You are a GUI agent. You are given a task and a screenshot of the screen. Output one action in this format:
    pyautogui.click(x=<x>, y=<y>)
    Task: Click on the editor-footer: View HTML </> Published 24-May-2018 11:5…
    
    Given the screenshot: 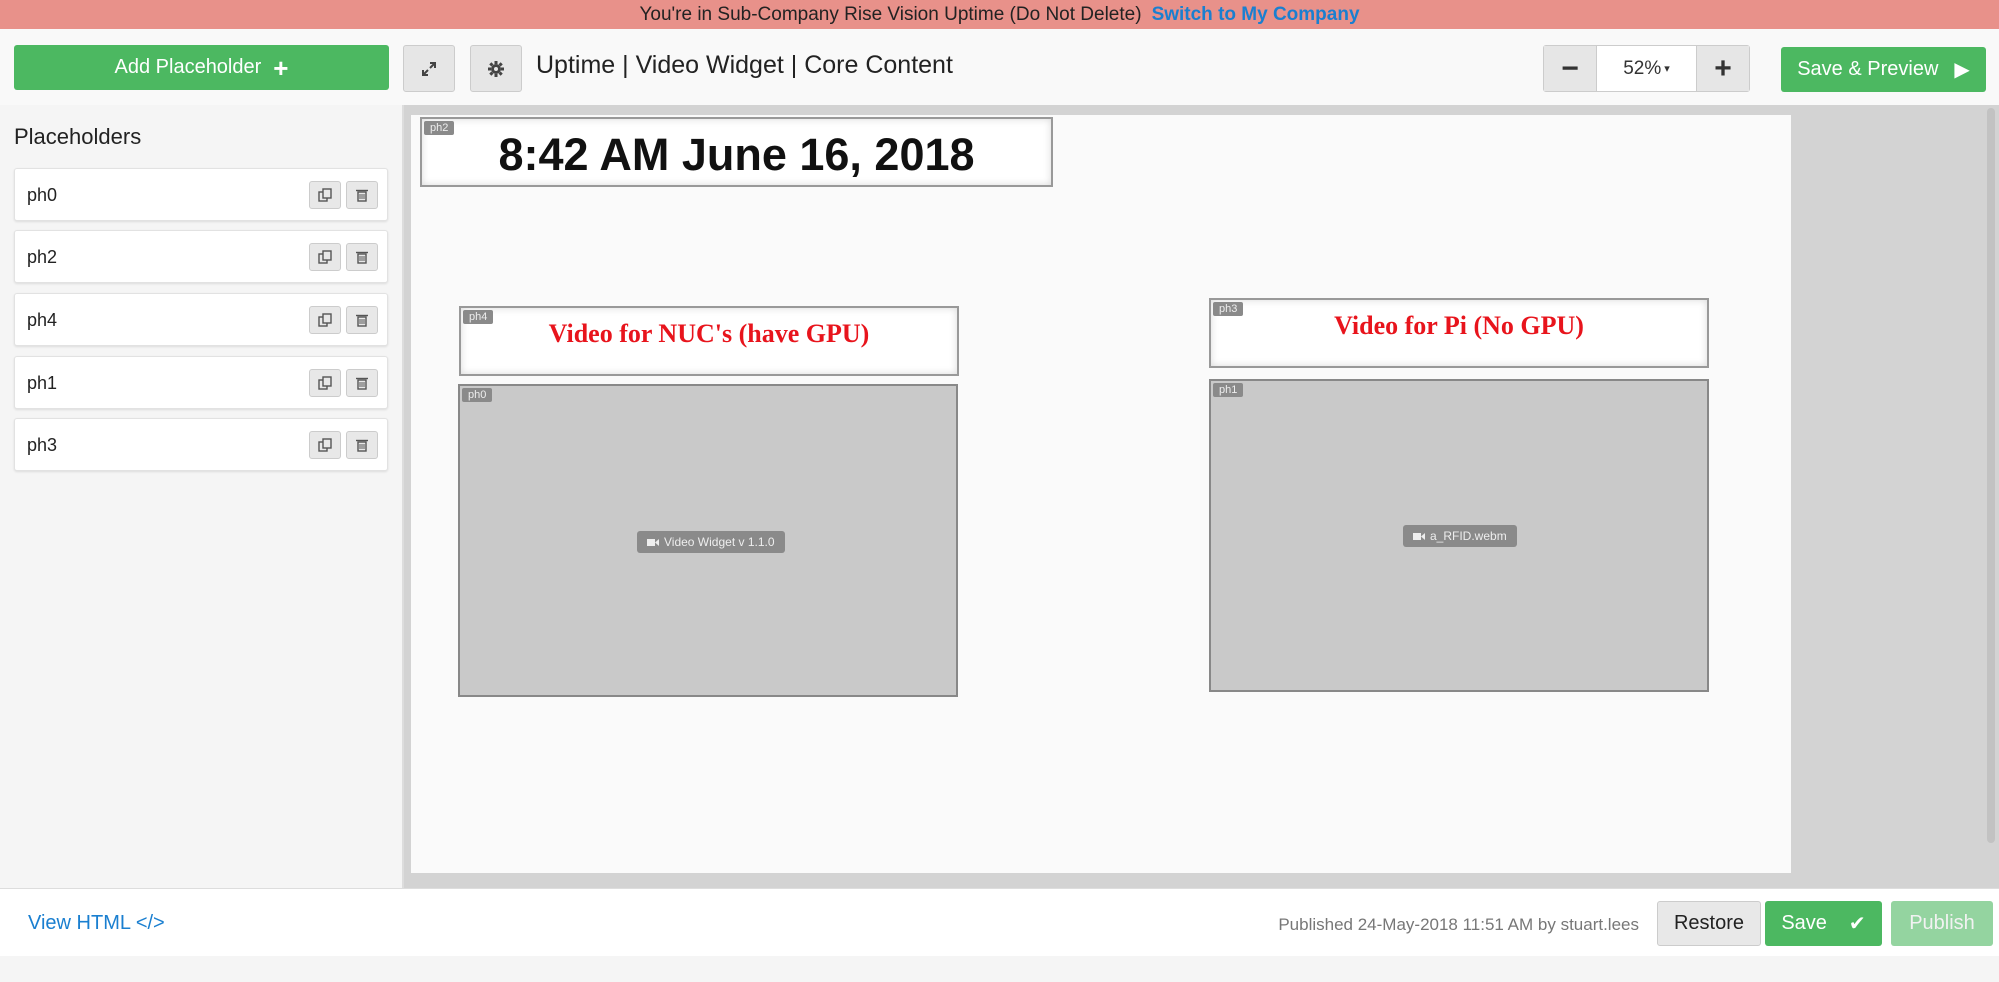 What is the action you would take?
    pyautogui.click(x=999, y=922)
    